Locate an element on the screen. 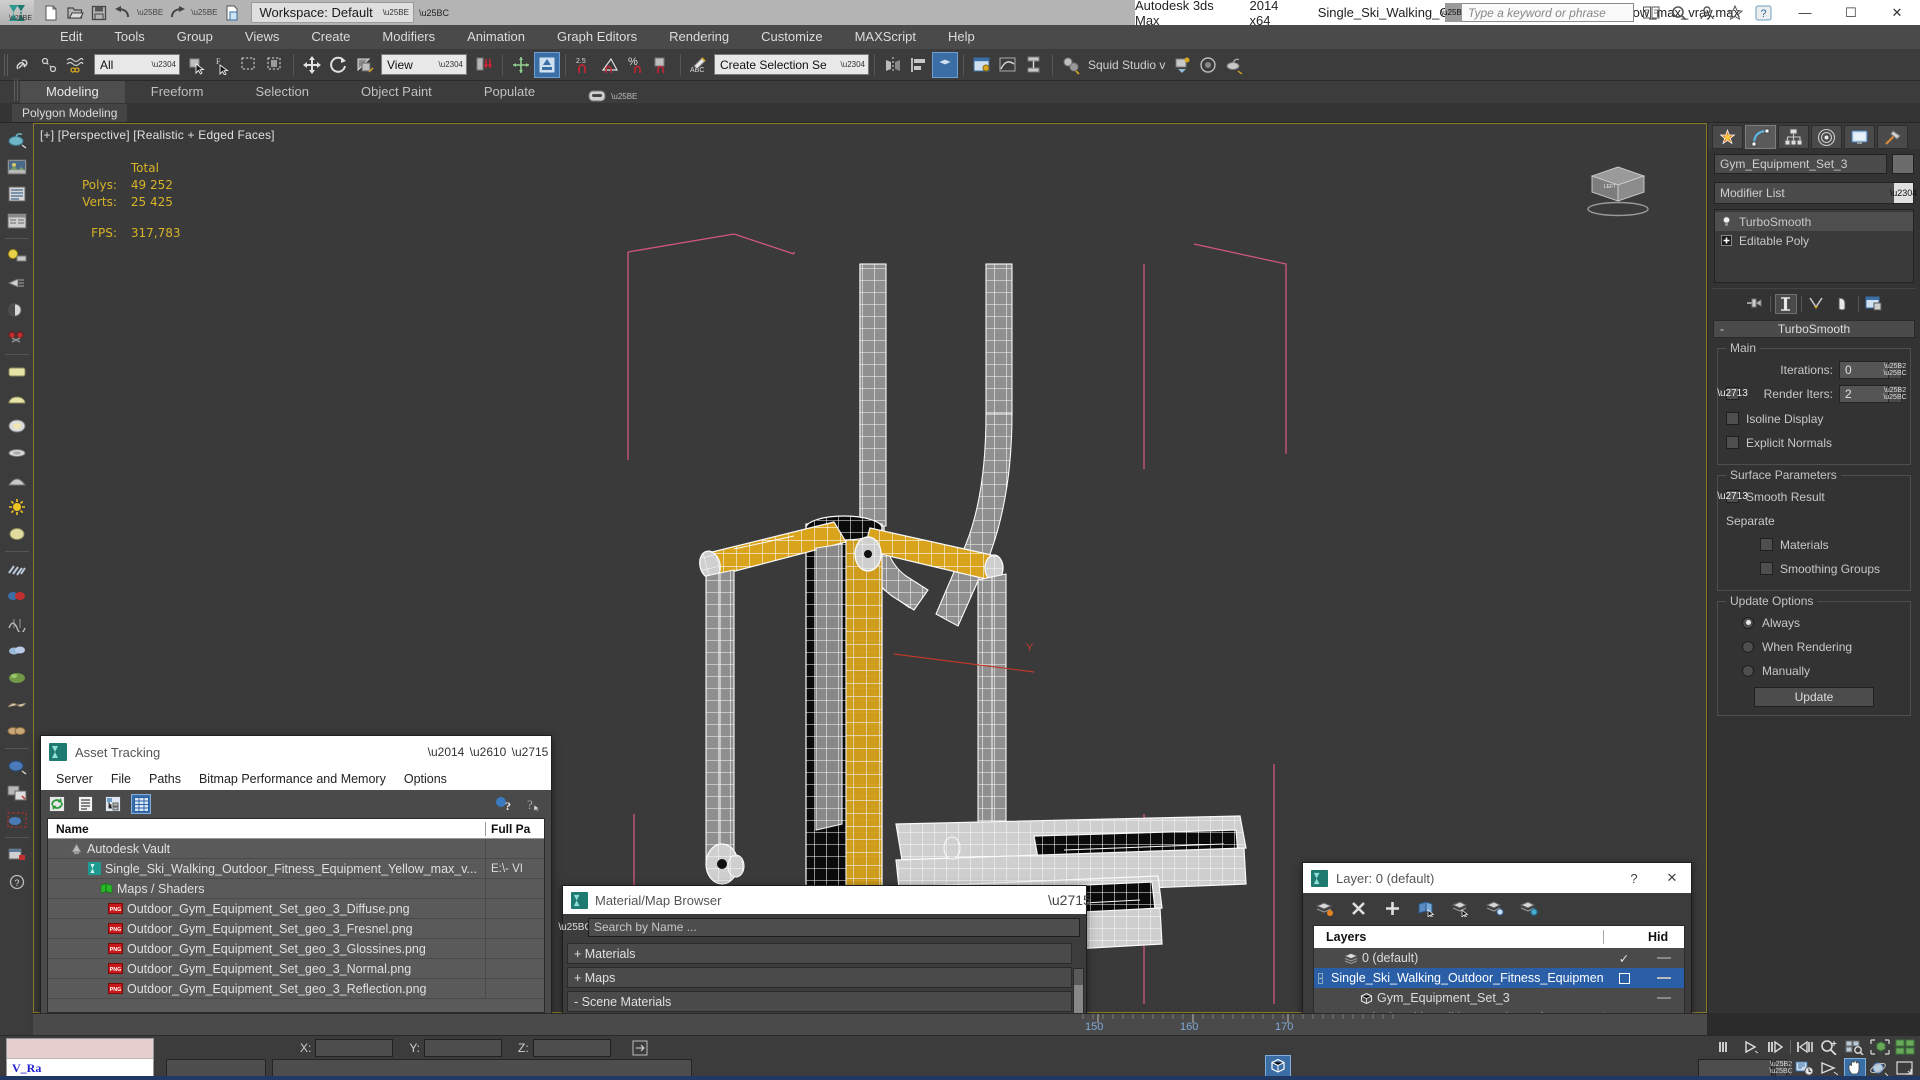 This screenshot has width=1920, height=1080. ribbon-tab-selection: Selection is located at coordinates (282, 92).